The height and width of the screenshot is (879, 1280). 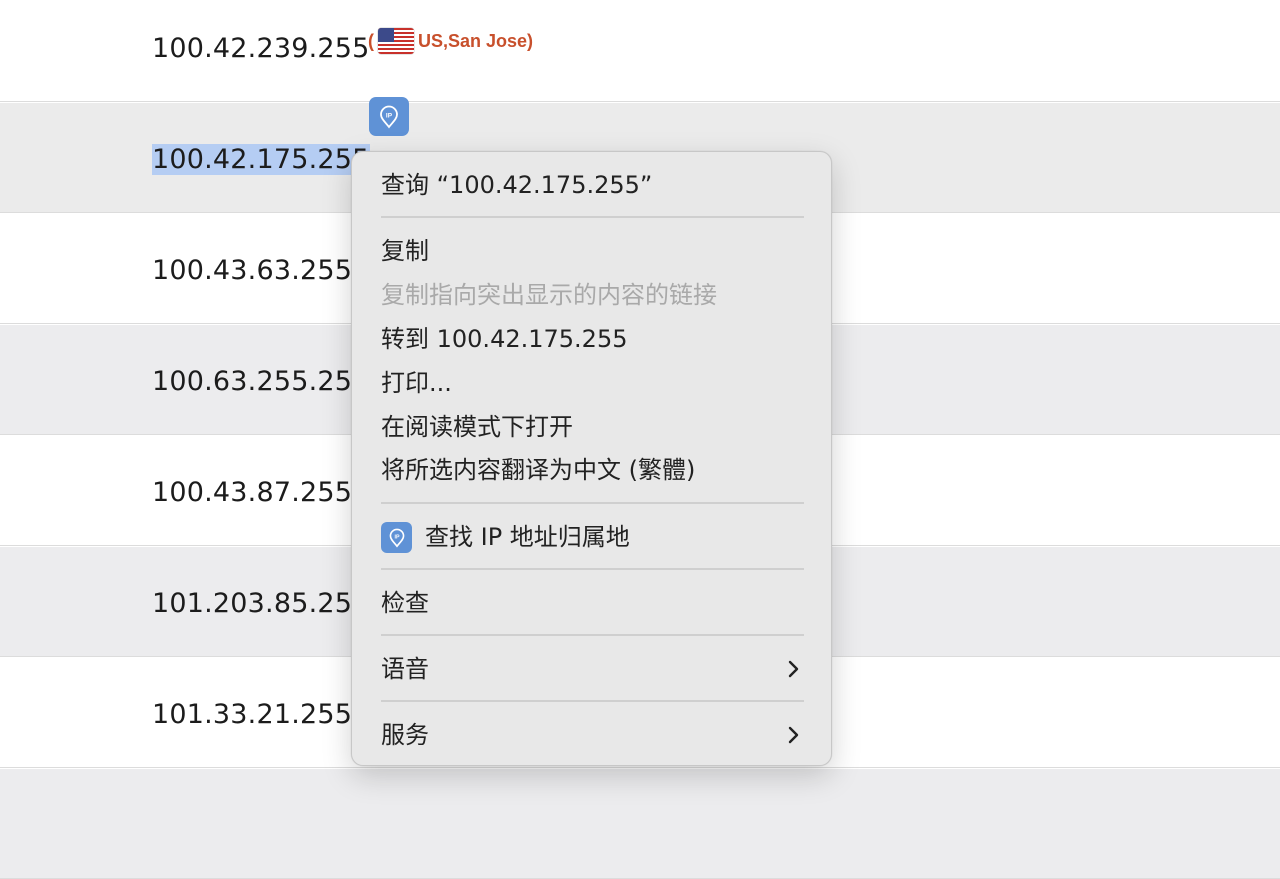 What do you see at coordinates (549, 295) in the screenshot?
I see `menu-item-copy-link: 复制指向突出显示的内容的链接` at bounding box center [549, 295].